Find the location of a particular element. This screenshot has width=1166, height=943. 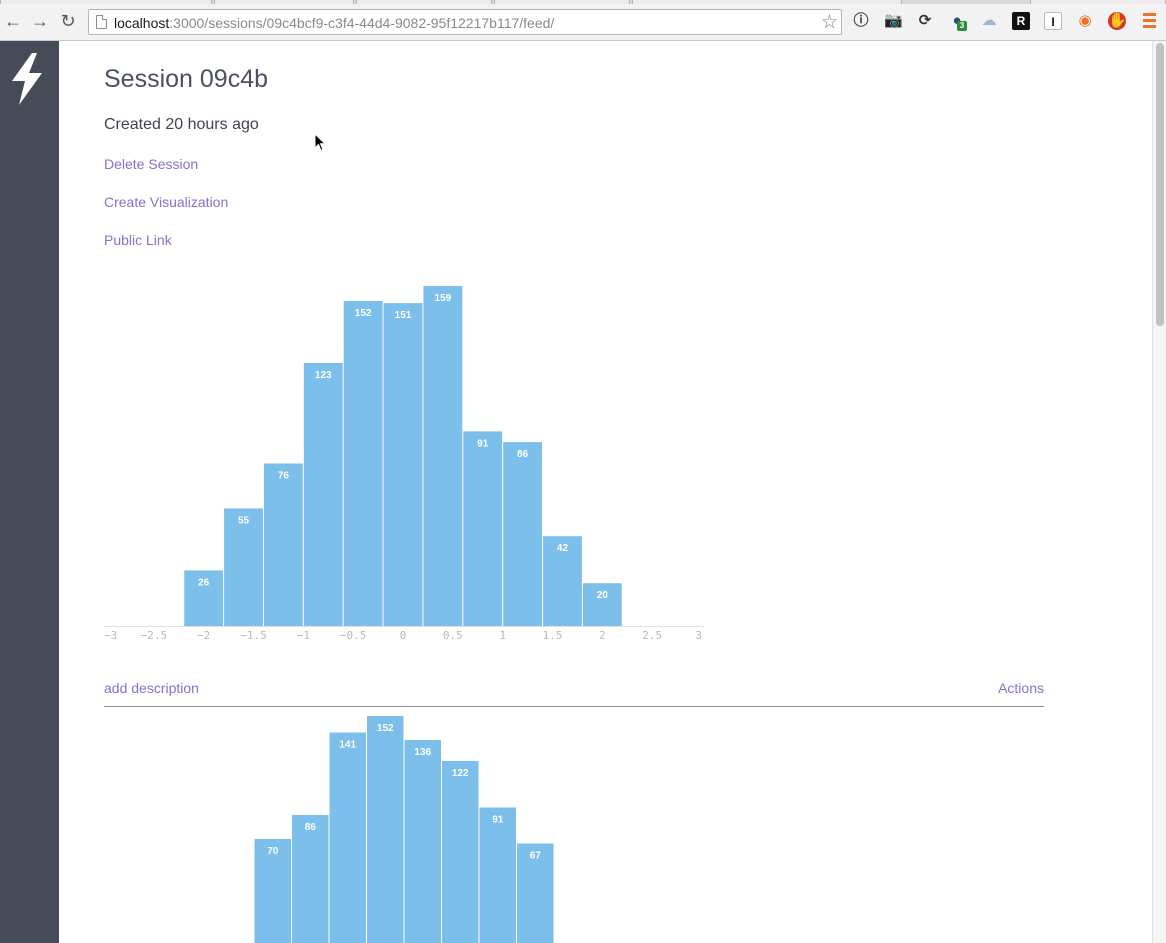

camera-extension-icon: 📷 is located at coordinates (893, 21).